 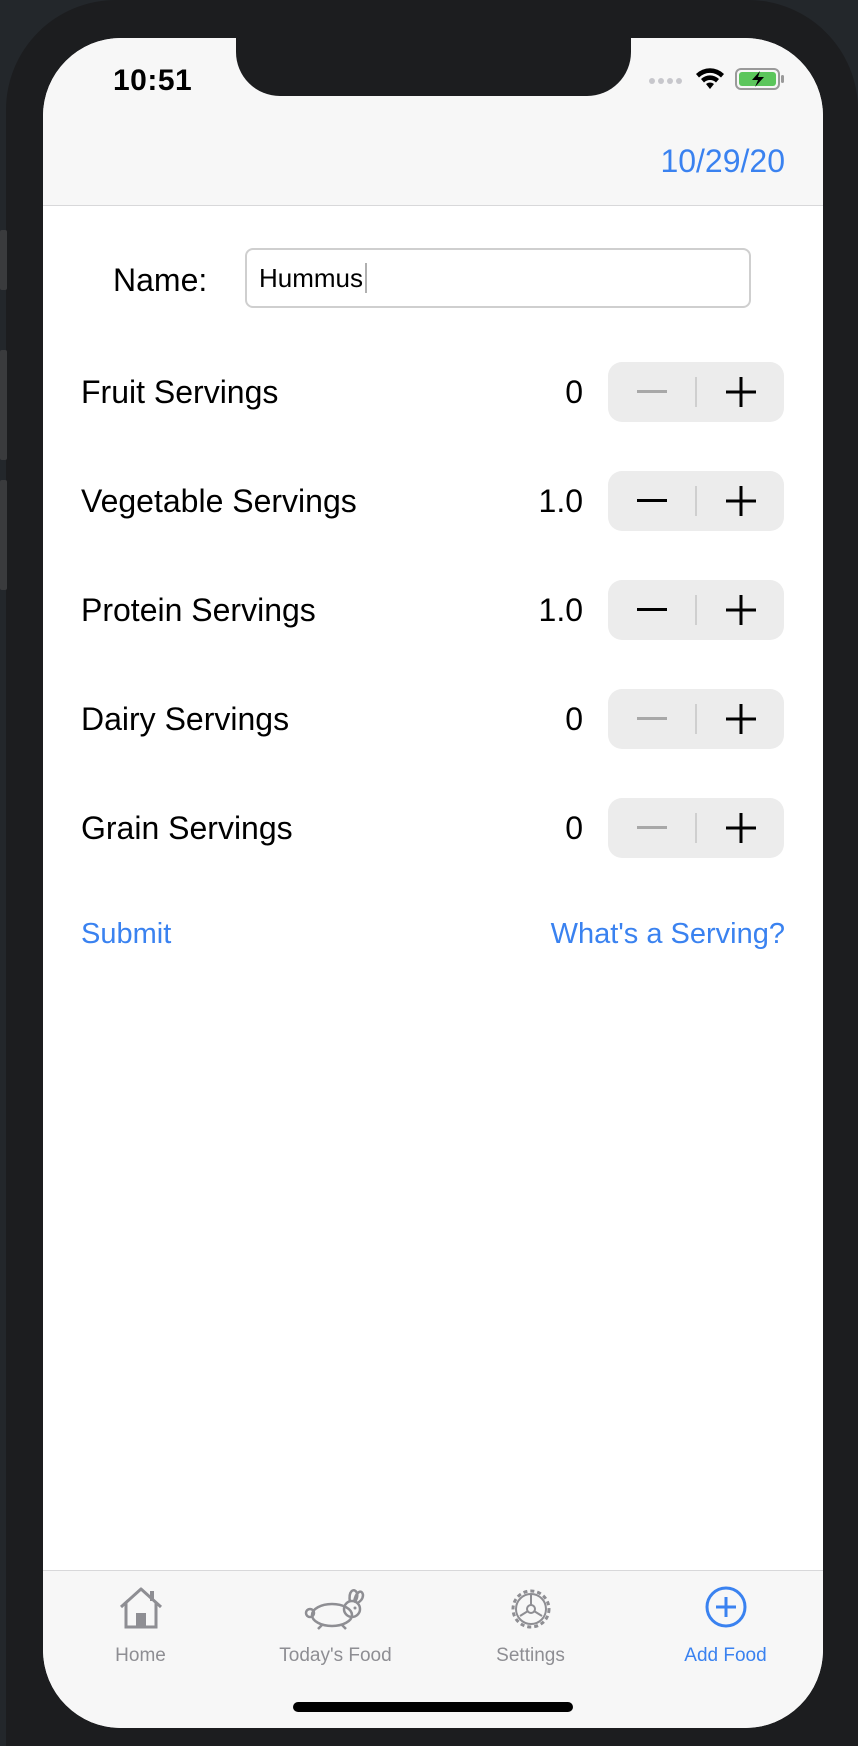 What do you see at coordinates (219, 501) in the screenshot?
I see `vegetable-servings-label: Vegetable Servings` at bounding box center [219, 501].